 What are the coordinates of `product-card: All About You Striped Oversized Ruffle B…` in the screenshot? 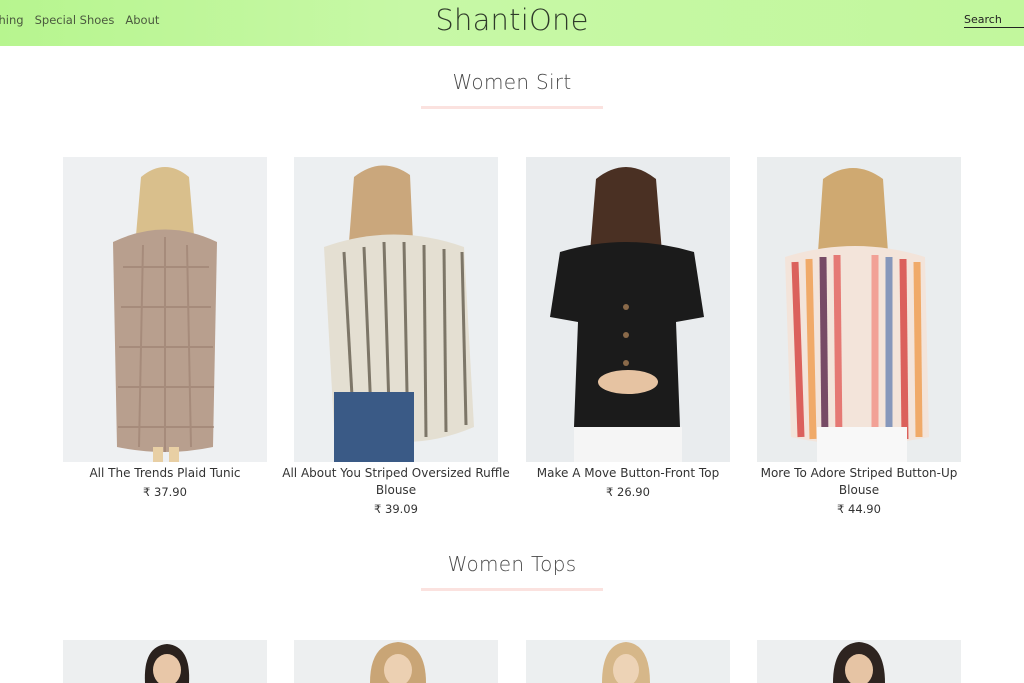 It's located at (396, 490).